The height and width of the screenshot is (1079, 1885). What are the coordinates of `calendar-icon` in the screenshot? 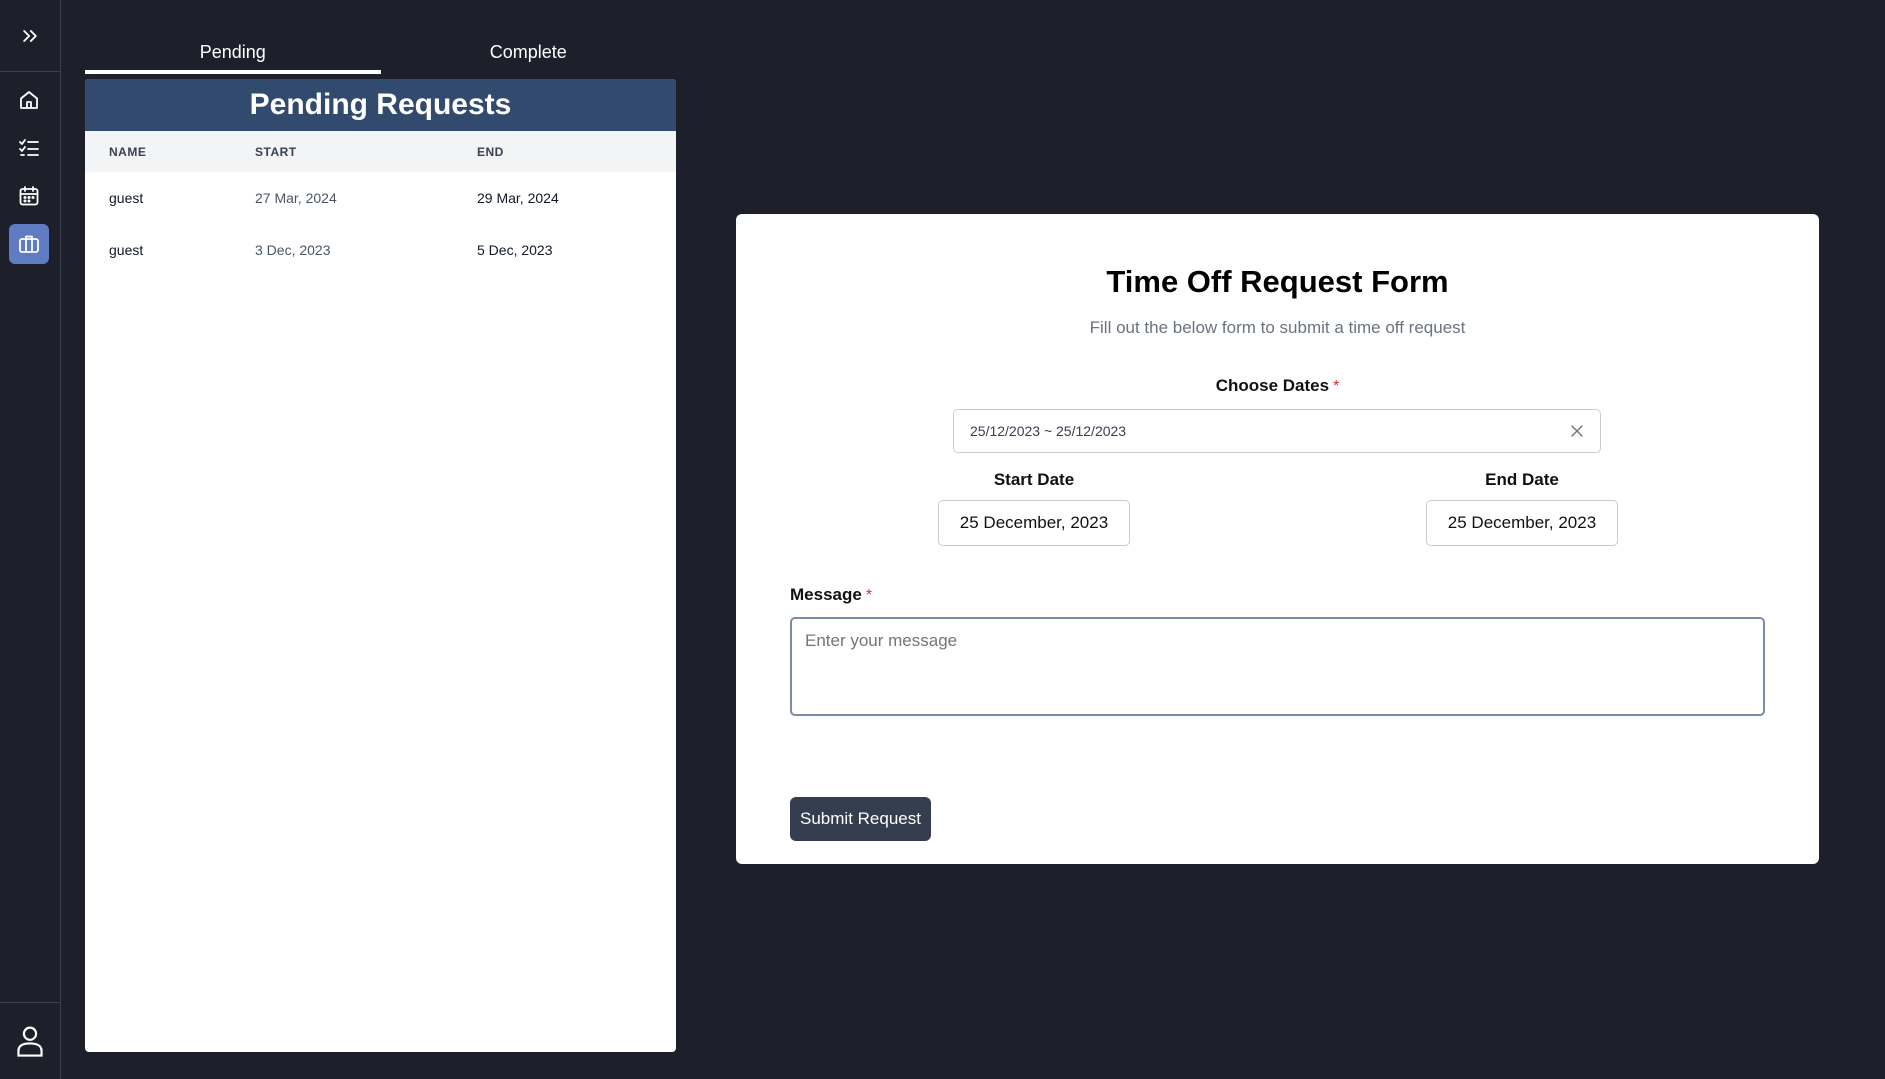 It's located at (29, 196).